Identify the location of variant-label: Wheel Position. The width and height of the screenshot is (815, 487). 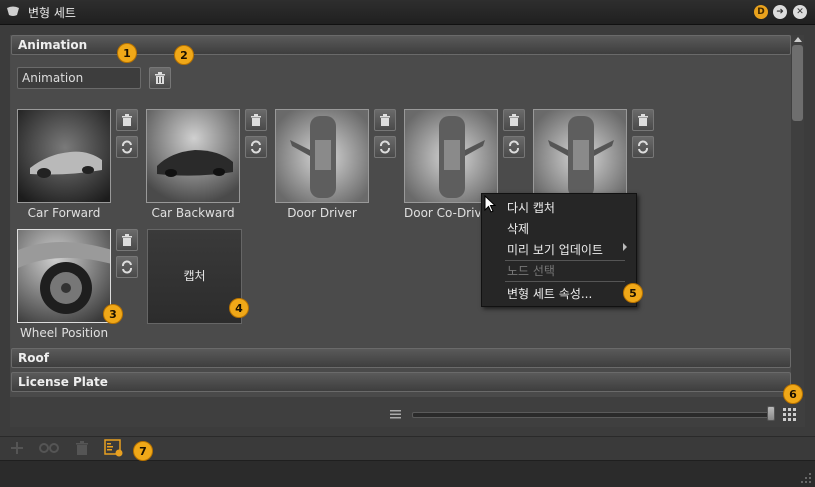
(64, 333).